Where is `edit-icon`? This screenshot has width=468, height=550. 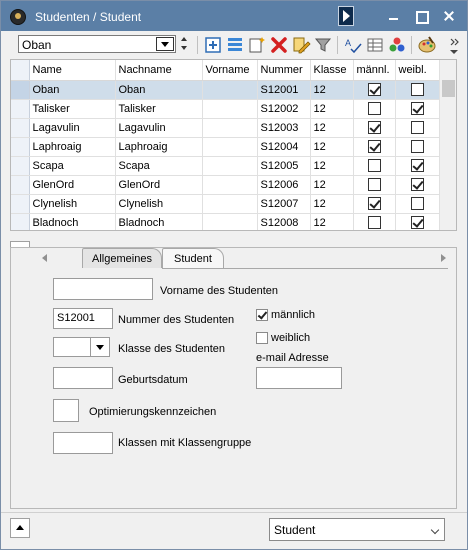 edit-icon is located at coordinates (301, 45).